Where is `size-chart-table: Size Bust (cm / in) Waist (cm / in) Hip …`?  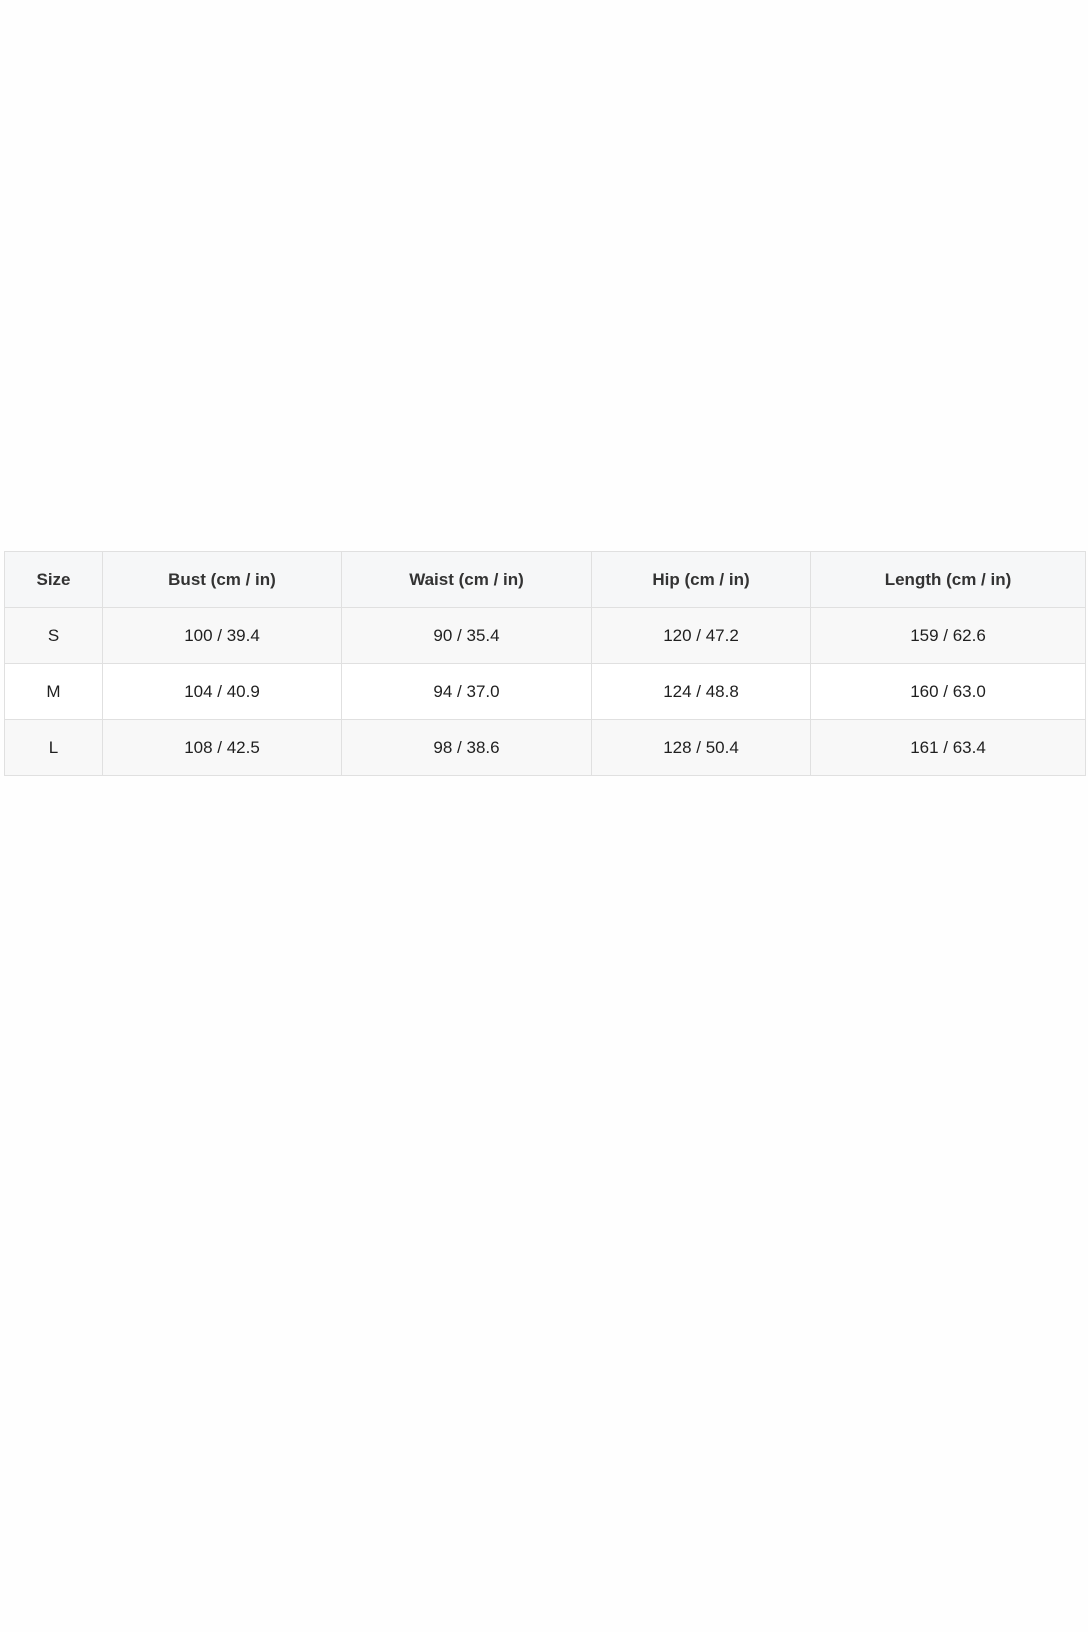
size-chart-table: Size Bust (cm / in) Waist (cm / in) Hip … is located at coordinates (545, 663).